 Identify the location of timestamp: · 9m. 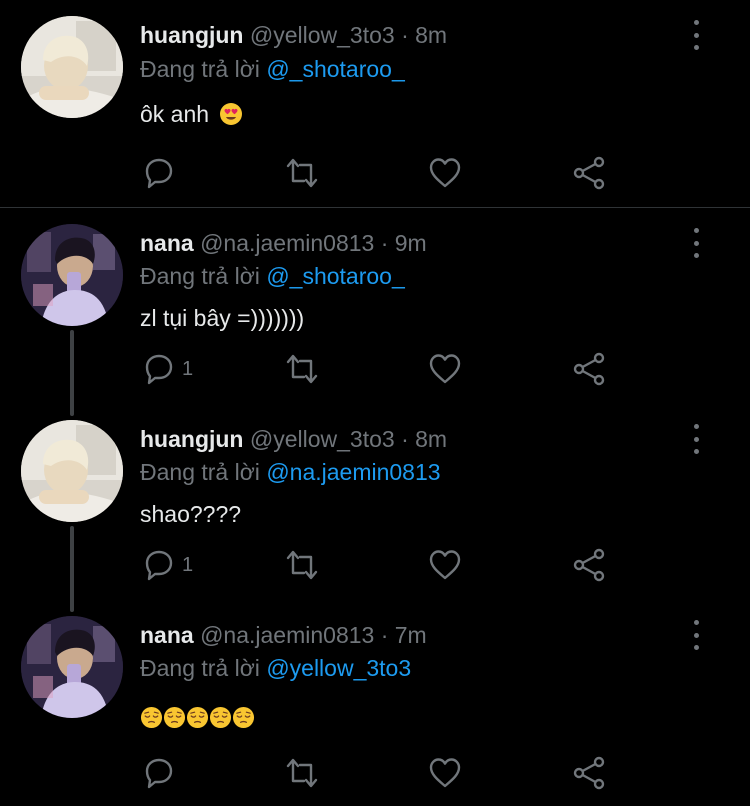
(404, 243).